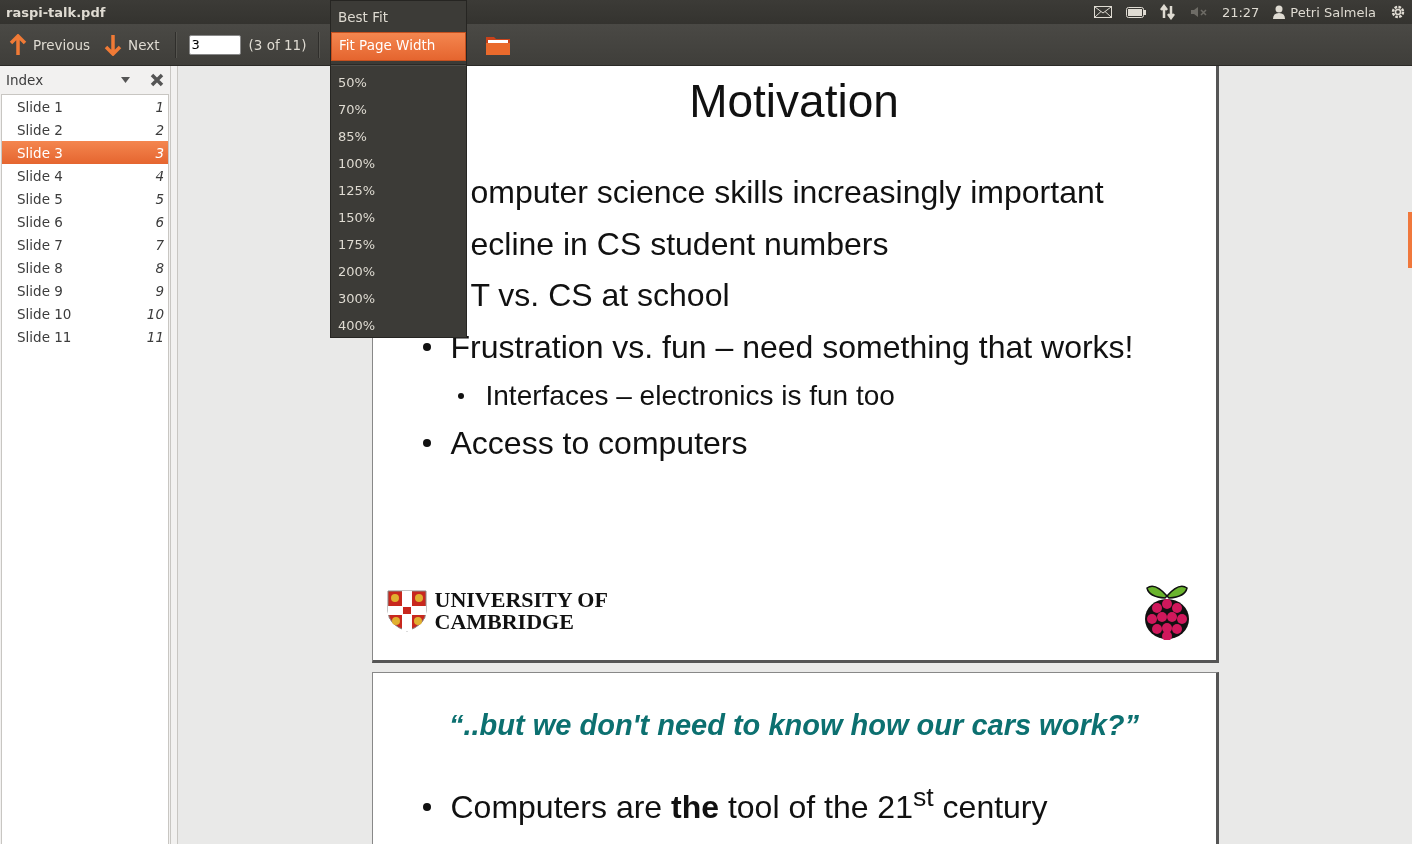 The height and width of the screenshot is (844, 1412). What do you see at coordinates (18, 44) in the screenshot?
I see `up-arrow-icon` at bounding box center [18, 44].